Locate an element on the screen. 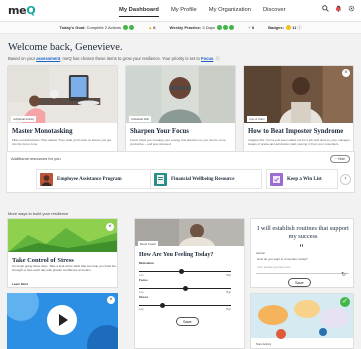  card-tag: Journal is located at coordinates (260, 253).